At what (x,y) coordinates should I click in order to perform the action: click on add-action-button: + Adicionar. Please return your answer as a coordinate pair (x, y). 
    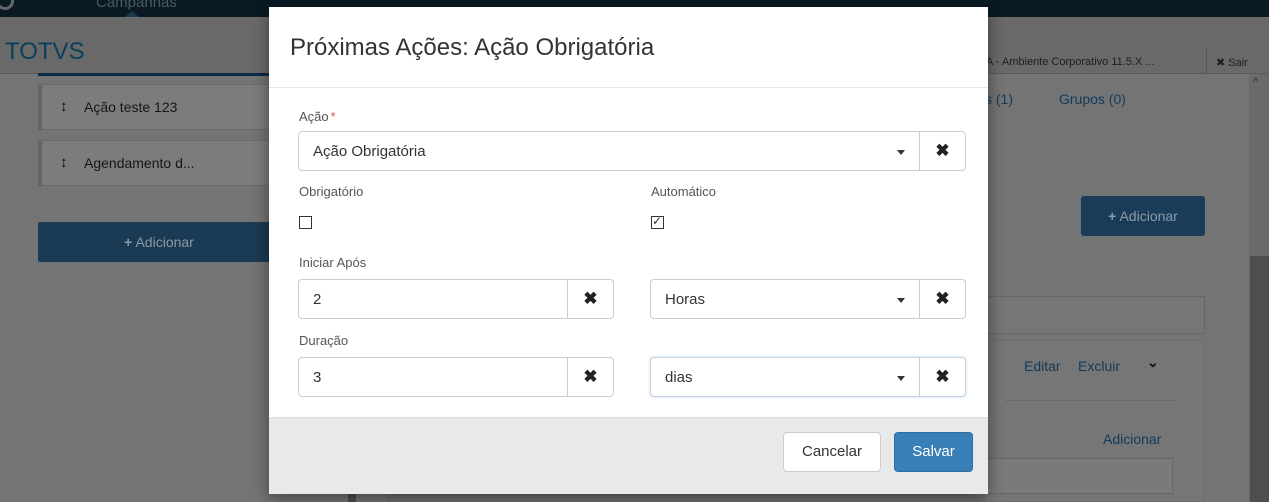
    Looking at the image, I should click on (159, 242).